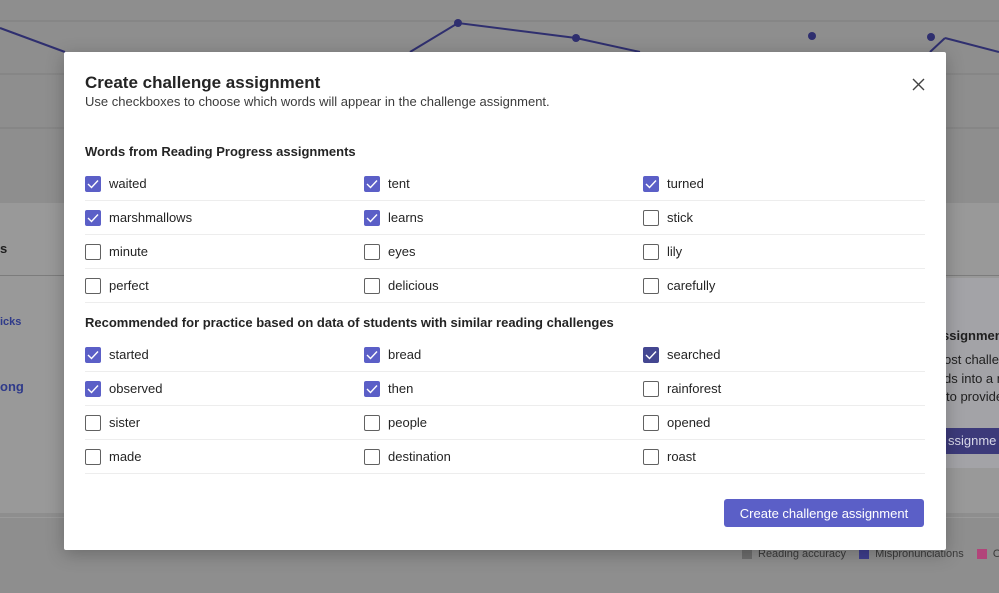  Describe the element at coordinates (405, 354) in the screenshot. I see `word-label: bread` at that location.